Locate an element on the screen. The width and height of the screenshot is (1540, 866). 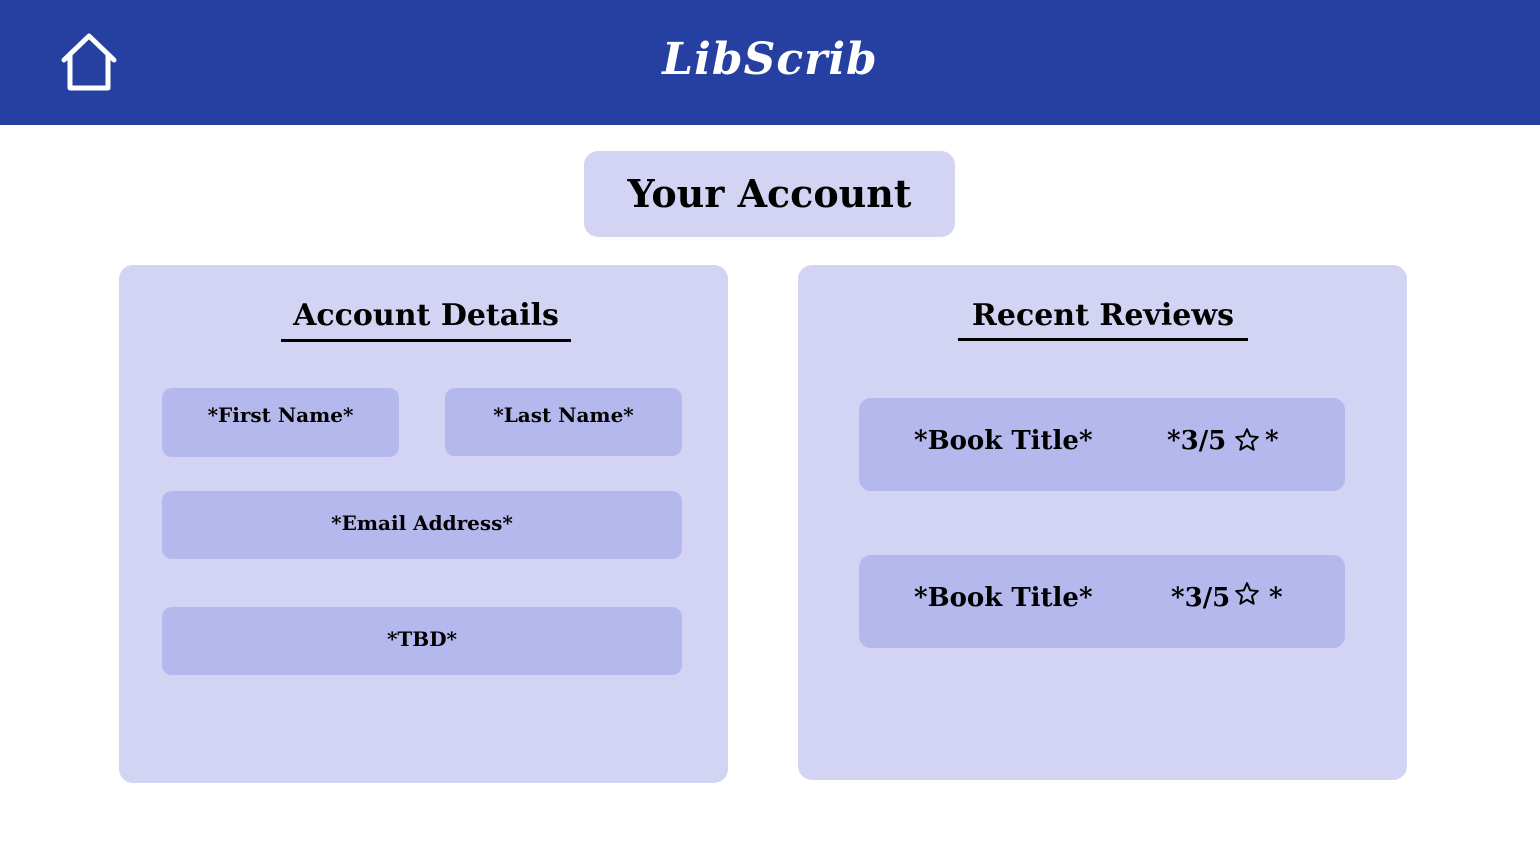
email-address-field: *Email Address* is located at coordinates (422, 525).